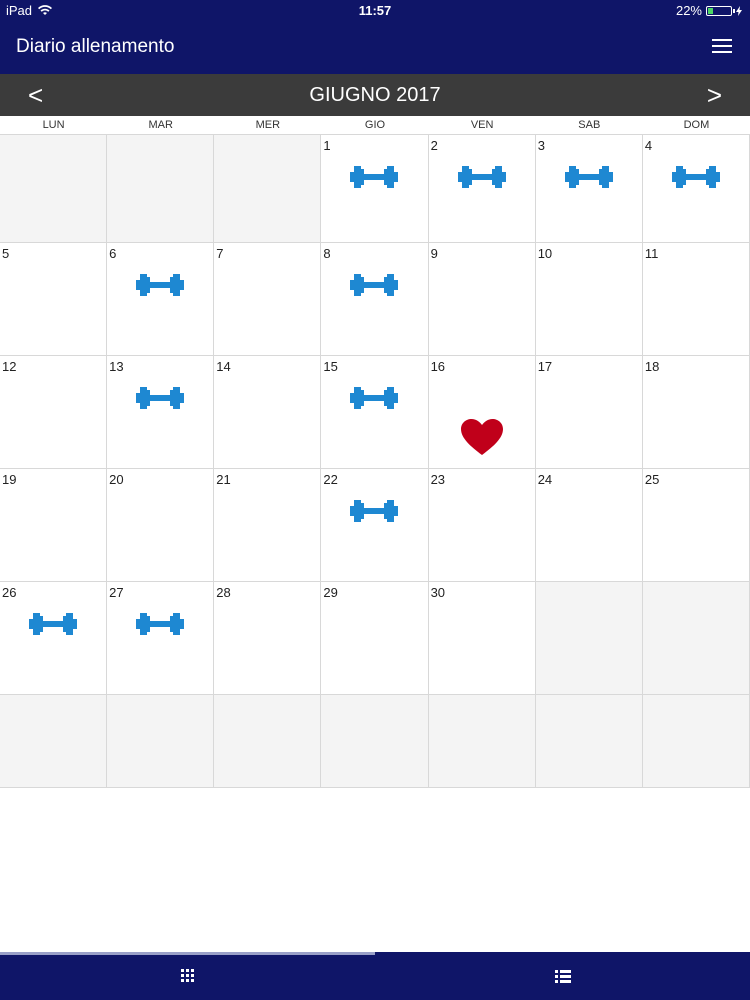 This screenshot has height=1000, width=750. I want to click on day-number: 24, so click(545, 479).